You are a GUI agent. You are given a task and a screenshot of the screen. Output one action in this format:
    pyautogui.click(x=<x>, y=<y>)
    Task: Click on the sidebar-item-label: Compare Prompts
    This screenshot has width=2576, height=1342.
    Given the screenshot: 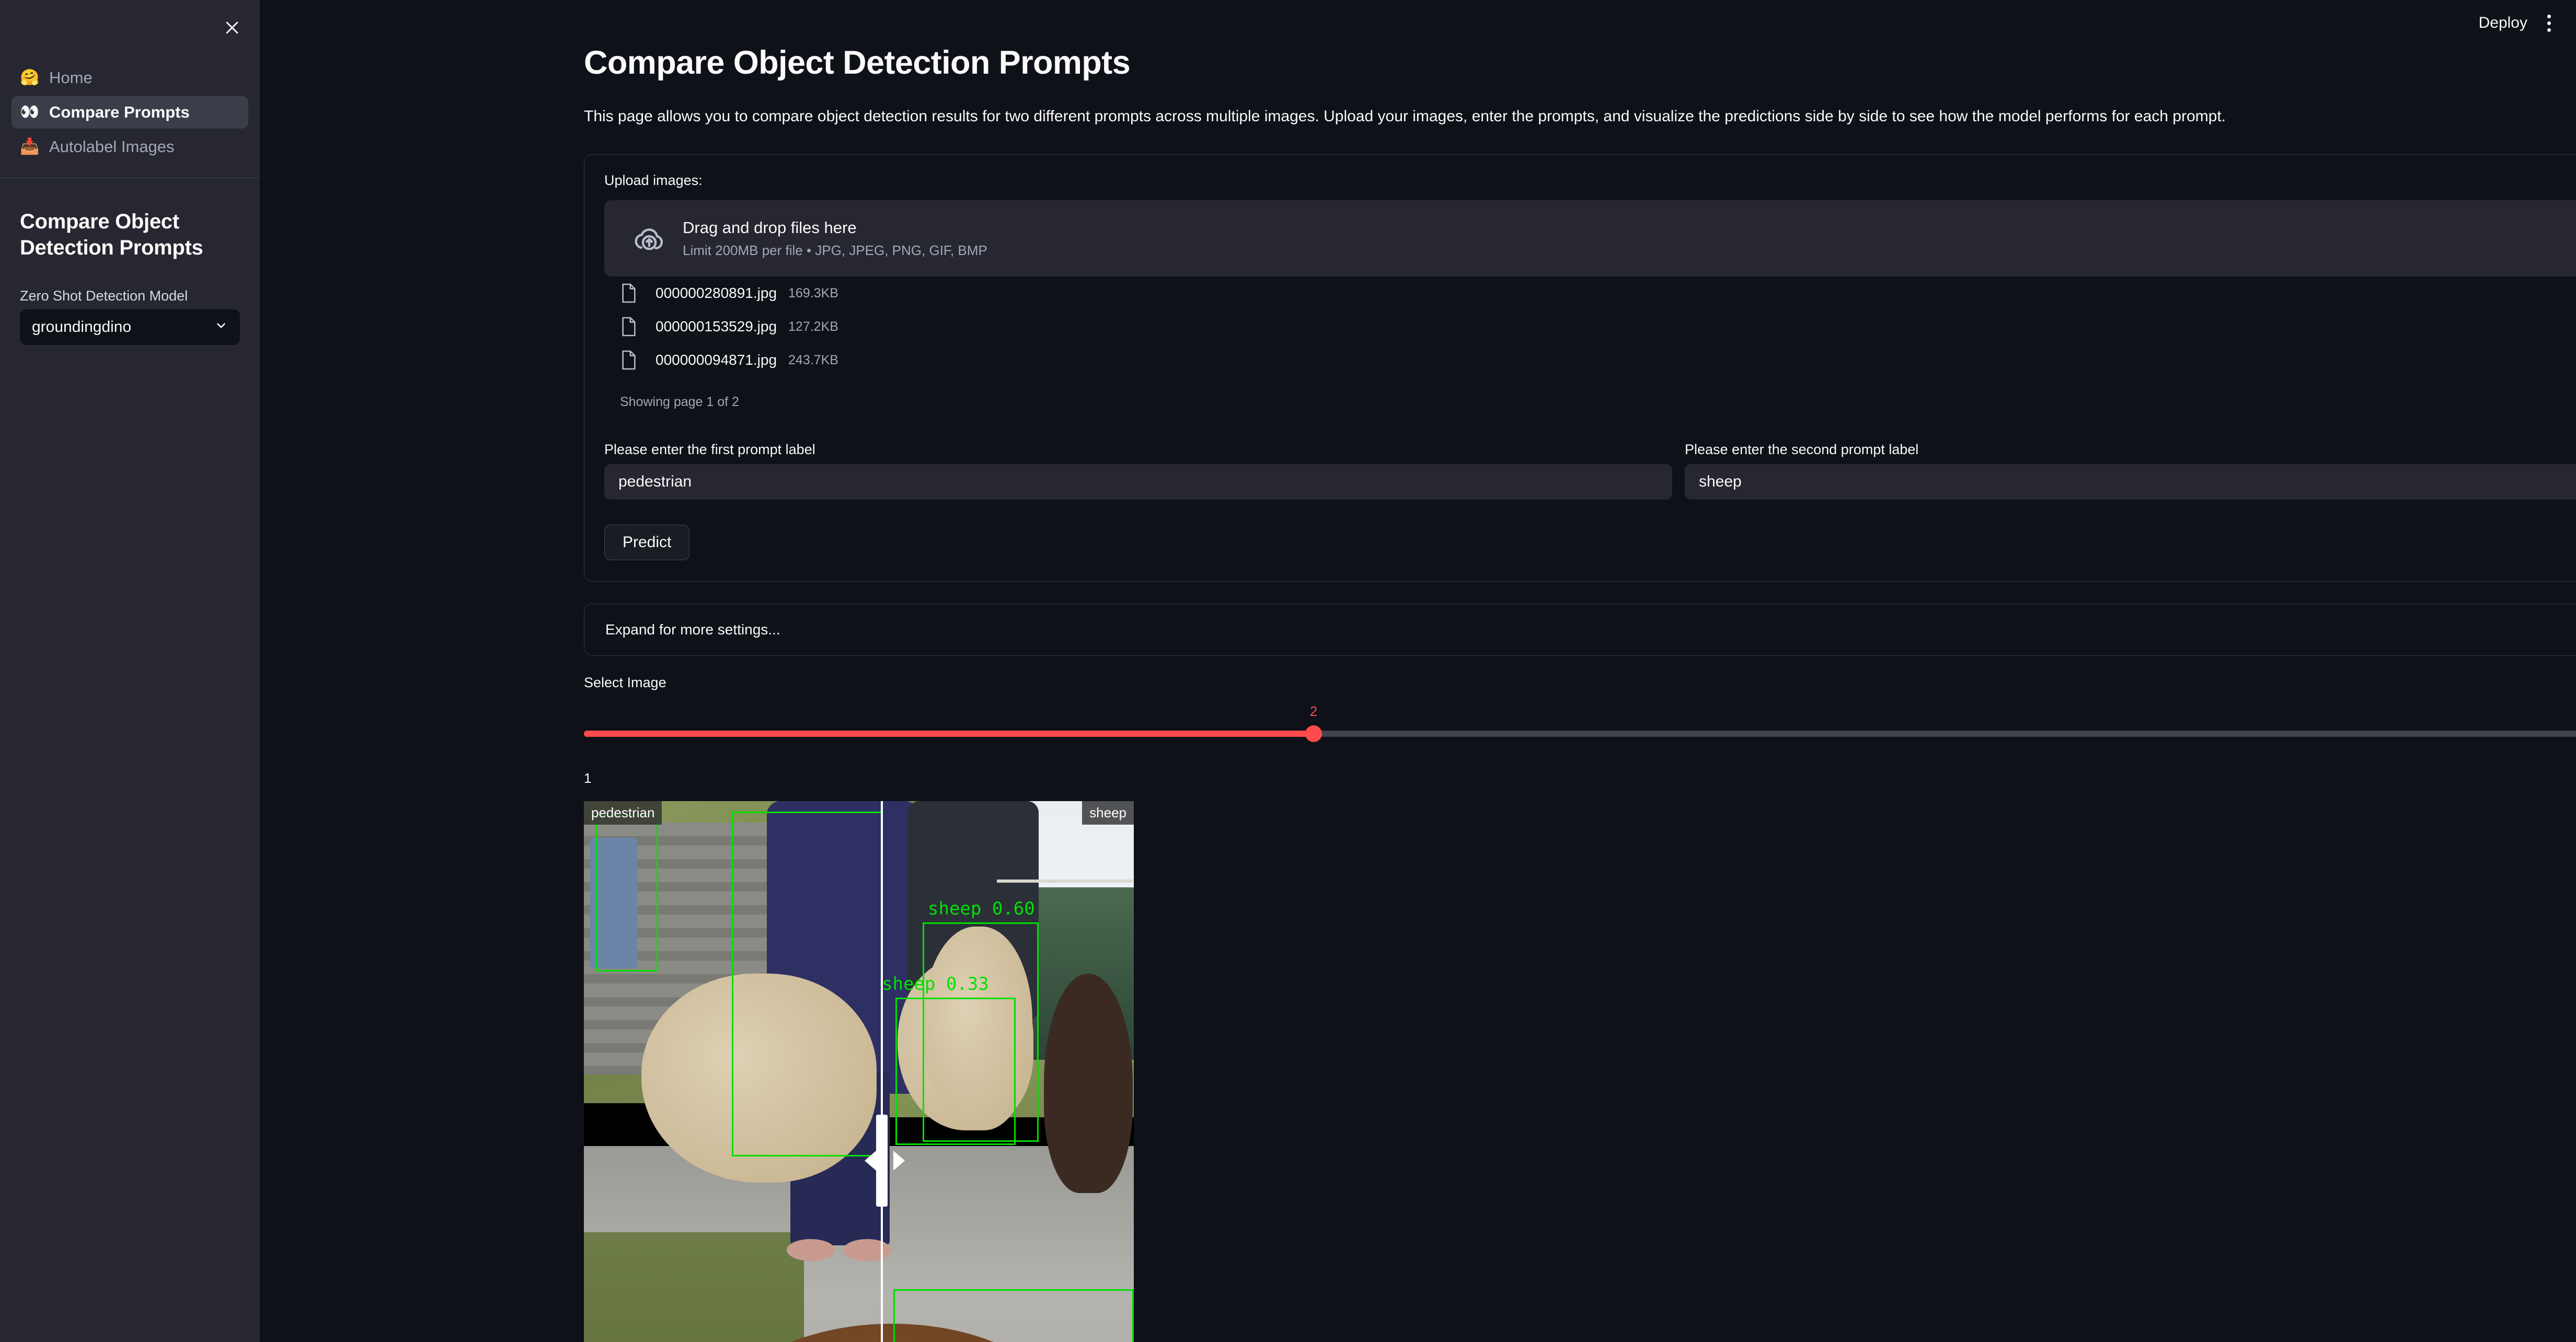 What is the action you would take?
    pyautogui.click(x=119, y=112)
    